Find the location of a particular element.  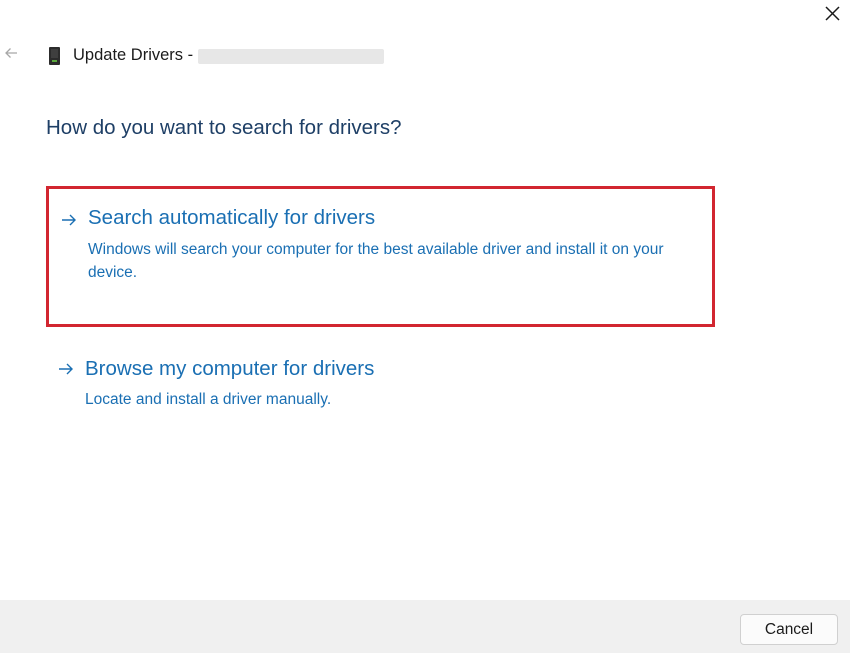

window-title: Update Drivers - is located at coordinates (133, 55).